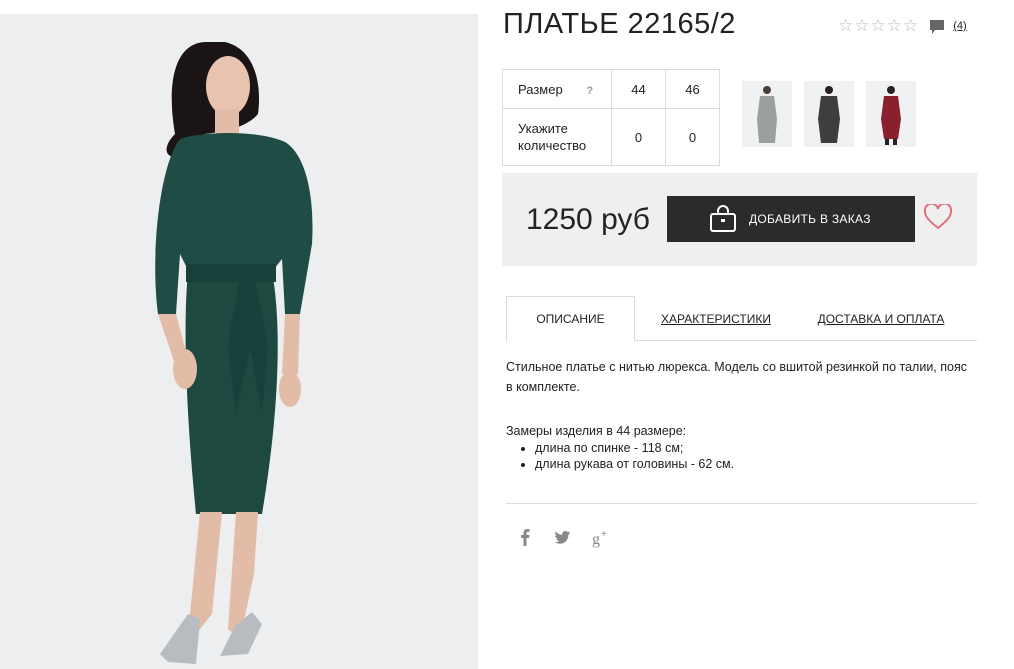 The image size is (1014, 669). What do you see at coordinates (938, 218) in the screenshot?
I see `heart-icon` at bounding box center [938, 218].